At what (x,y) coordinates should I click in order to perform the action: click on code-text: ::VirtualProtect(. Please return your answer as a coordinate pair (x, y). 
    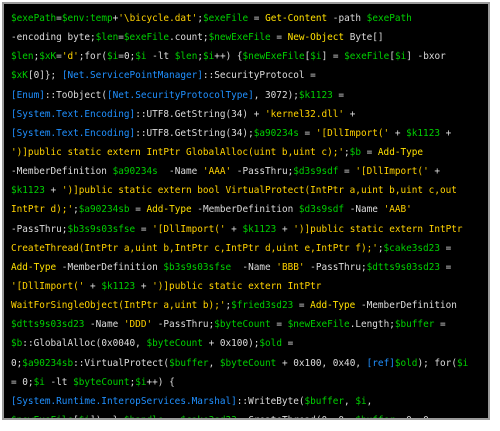
    Looking at the image, I should click on (121, 363).